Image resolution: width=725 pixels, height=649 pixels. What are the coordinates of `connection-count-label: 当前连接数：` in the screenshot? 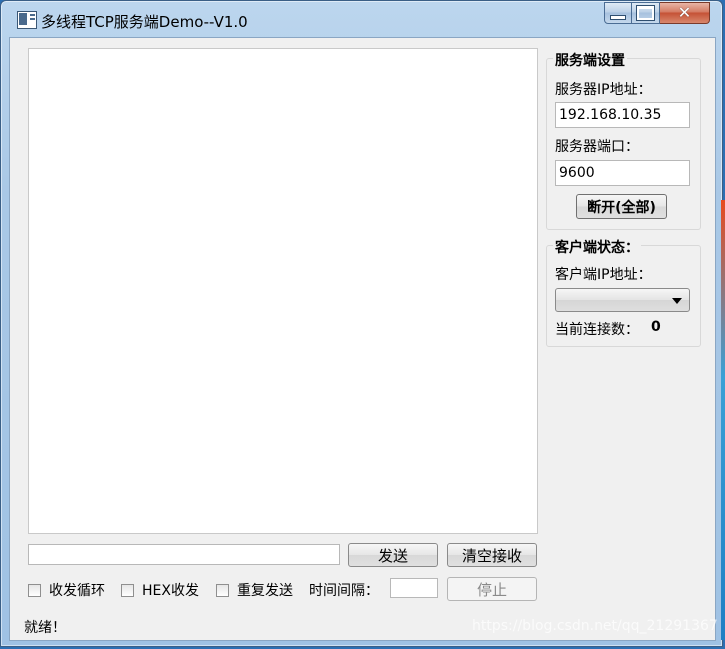 It's located at (597, 330).